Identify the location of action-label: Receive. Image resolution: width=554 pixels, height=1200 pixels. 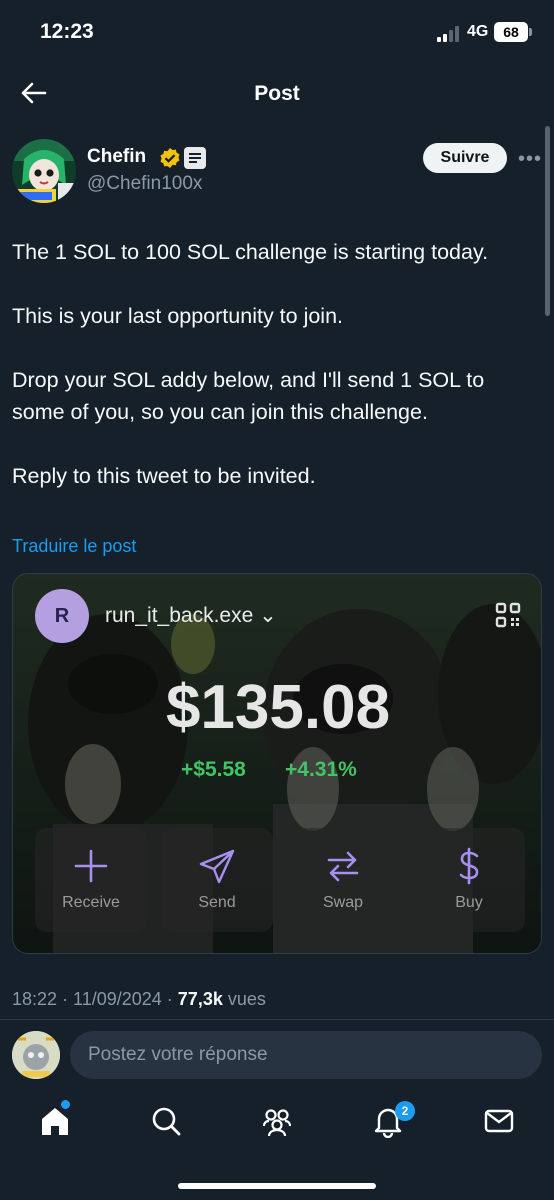
(91, 902).